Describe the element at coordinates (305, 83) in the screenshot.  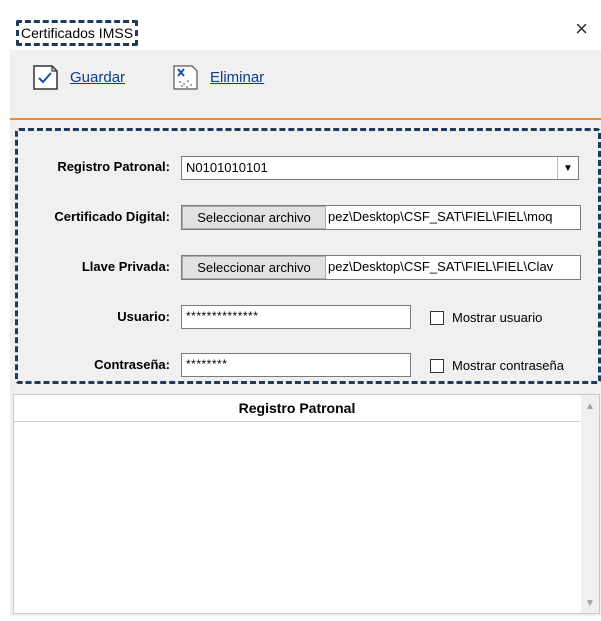
I see `toolbar: Guardar Eliminar` at that location.